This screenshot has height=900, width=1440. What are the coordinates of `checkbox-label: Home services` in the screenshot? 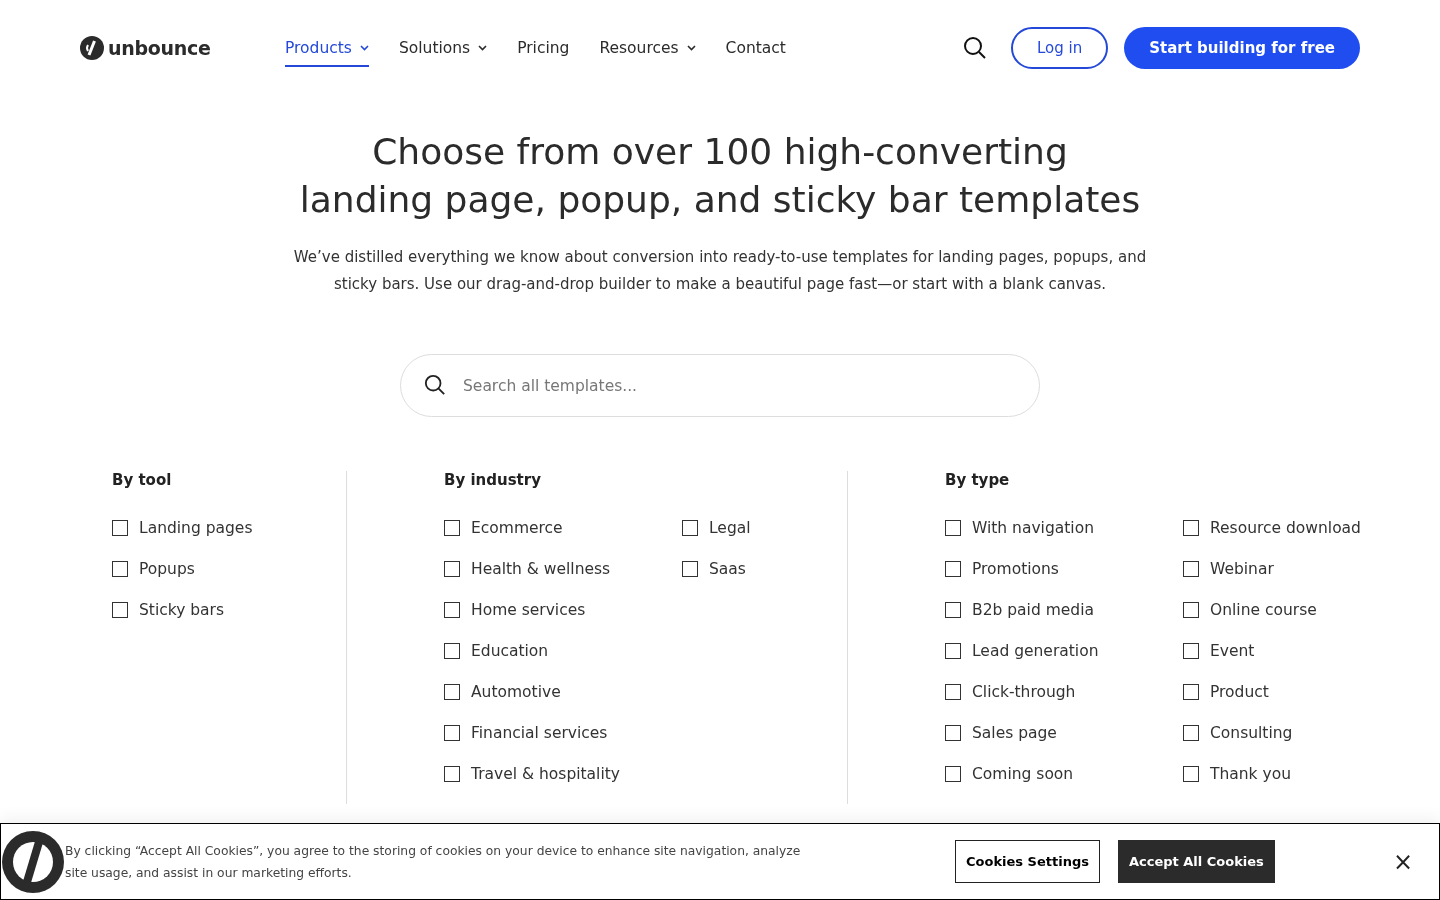 It's located at (528, 609).